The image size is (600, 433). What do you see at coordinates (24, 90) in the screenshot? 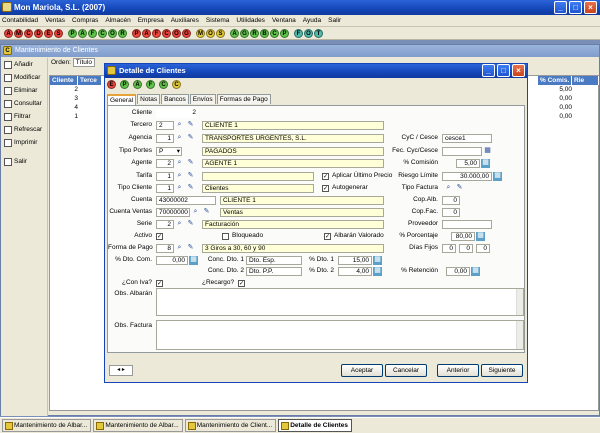
I see `side-button-eliminar: Eliminar` at bounding box center [24, 90].